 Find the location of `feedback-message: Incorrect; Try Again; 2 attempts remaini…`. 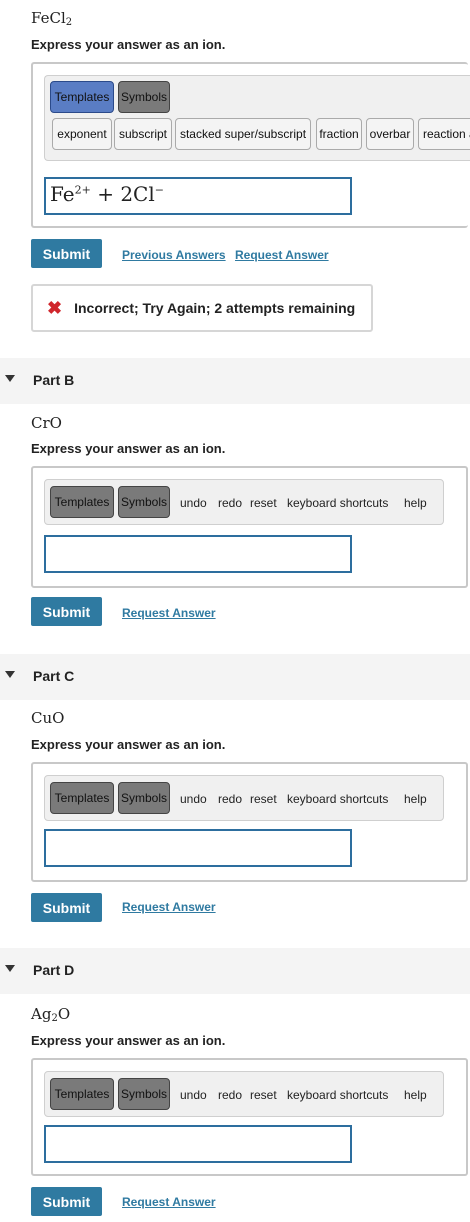

feedback-message: Incorrect; Try Again; 2 attempts remaini… is located at coordinates (215, 308).